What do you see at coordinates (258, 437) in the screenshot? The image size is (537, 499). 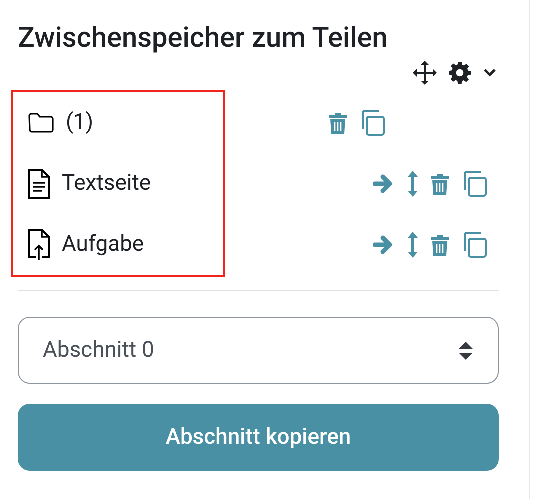 I see `copy-section-button: Abschnitt kopieren` at bounding box center [258, 437].